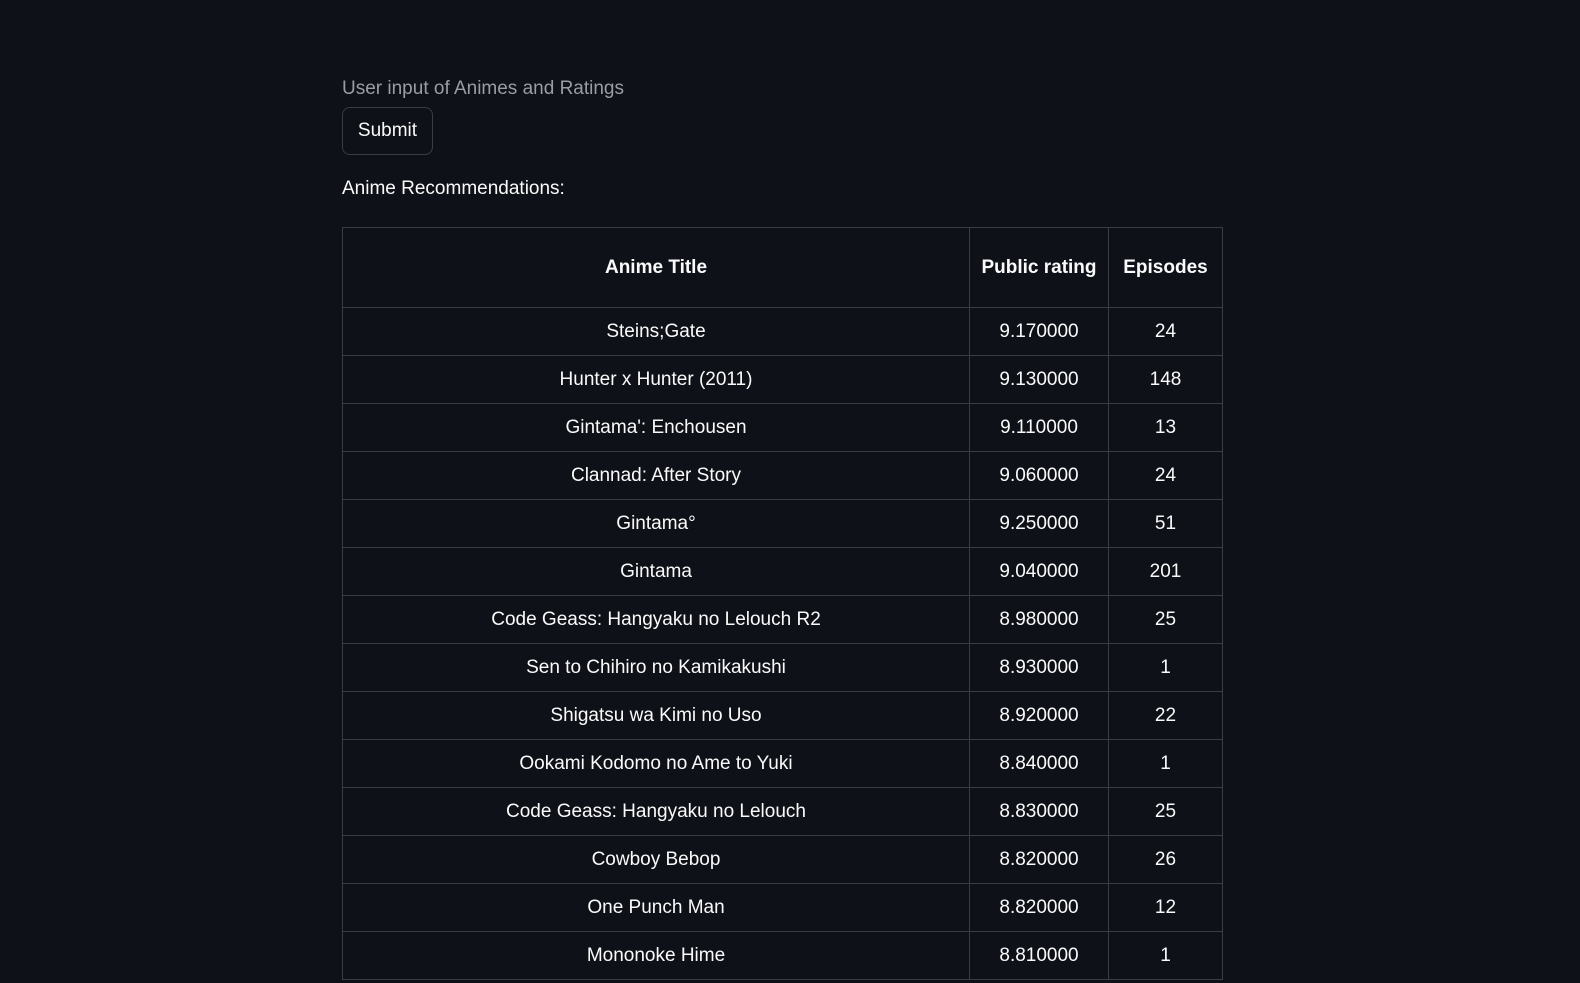  What do you see at coordinates (1039, 379) in the screenshot?
I see `public-rating-cell: 9.130000` at bounding box center [1039, 379].